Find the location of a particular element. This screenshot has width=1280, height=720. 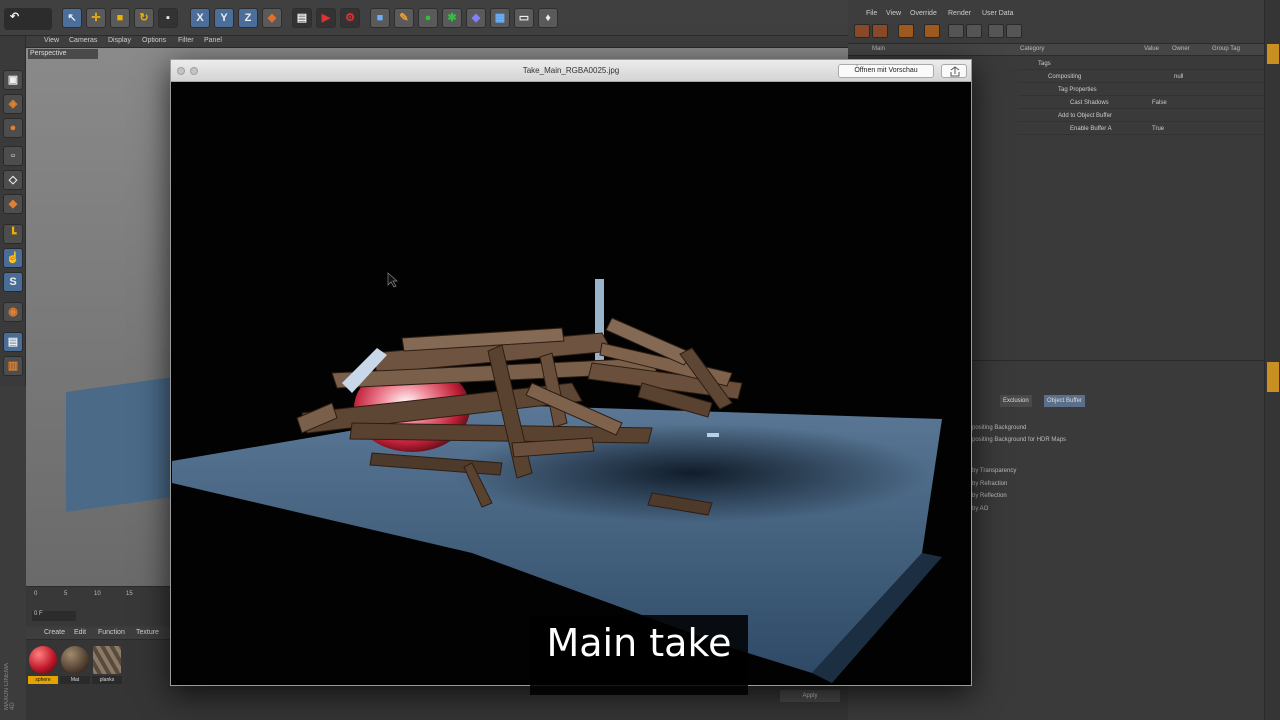

move-icon: ✛ is located at coordinates (96, 18).